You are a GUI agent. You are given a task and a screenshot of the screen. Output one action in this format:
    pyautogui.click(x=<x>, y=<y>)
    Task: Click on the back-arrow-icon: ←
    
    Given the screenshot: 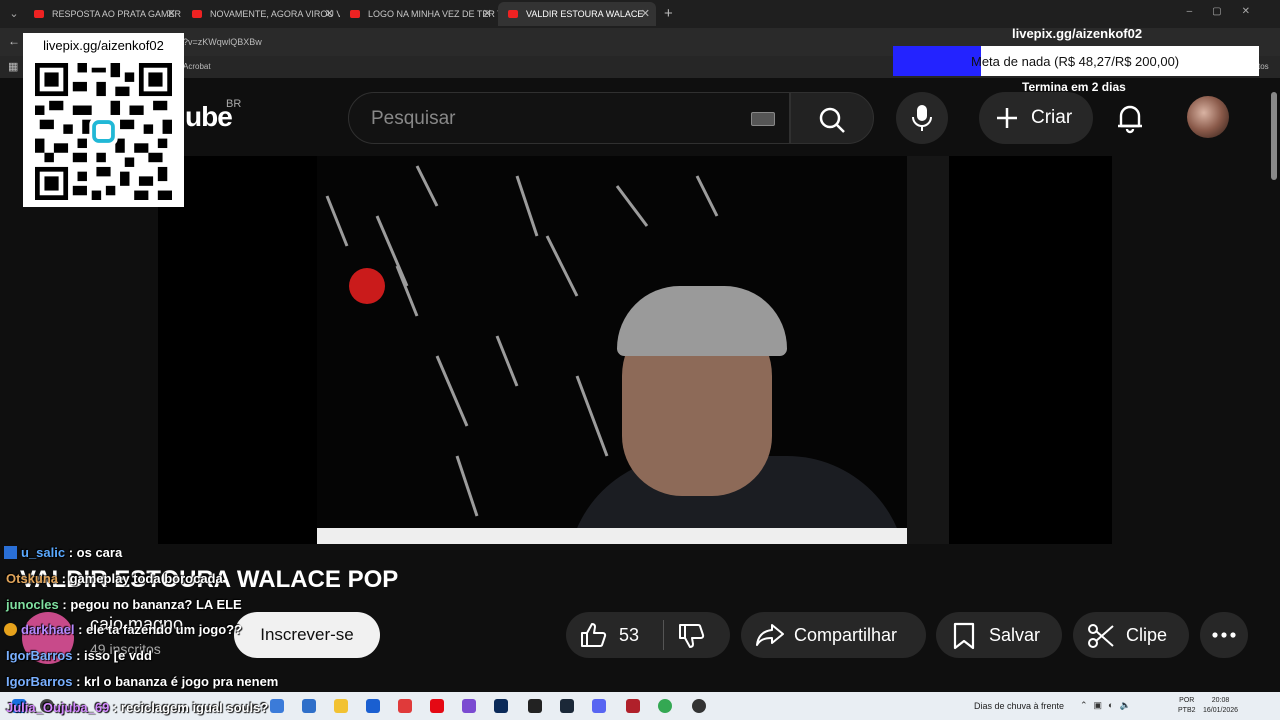 What is the action you would take?
    pyautogui.click(x=14, y=41)
    